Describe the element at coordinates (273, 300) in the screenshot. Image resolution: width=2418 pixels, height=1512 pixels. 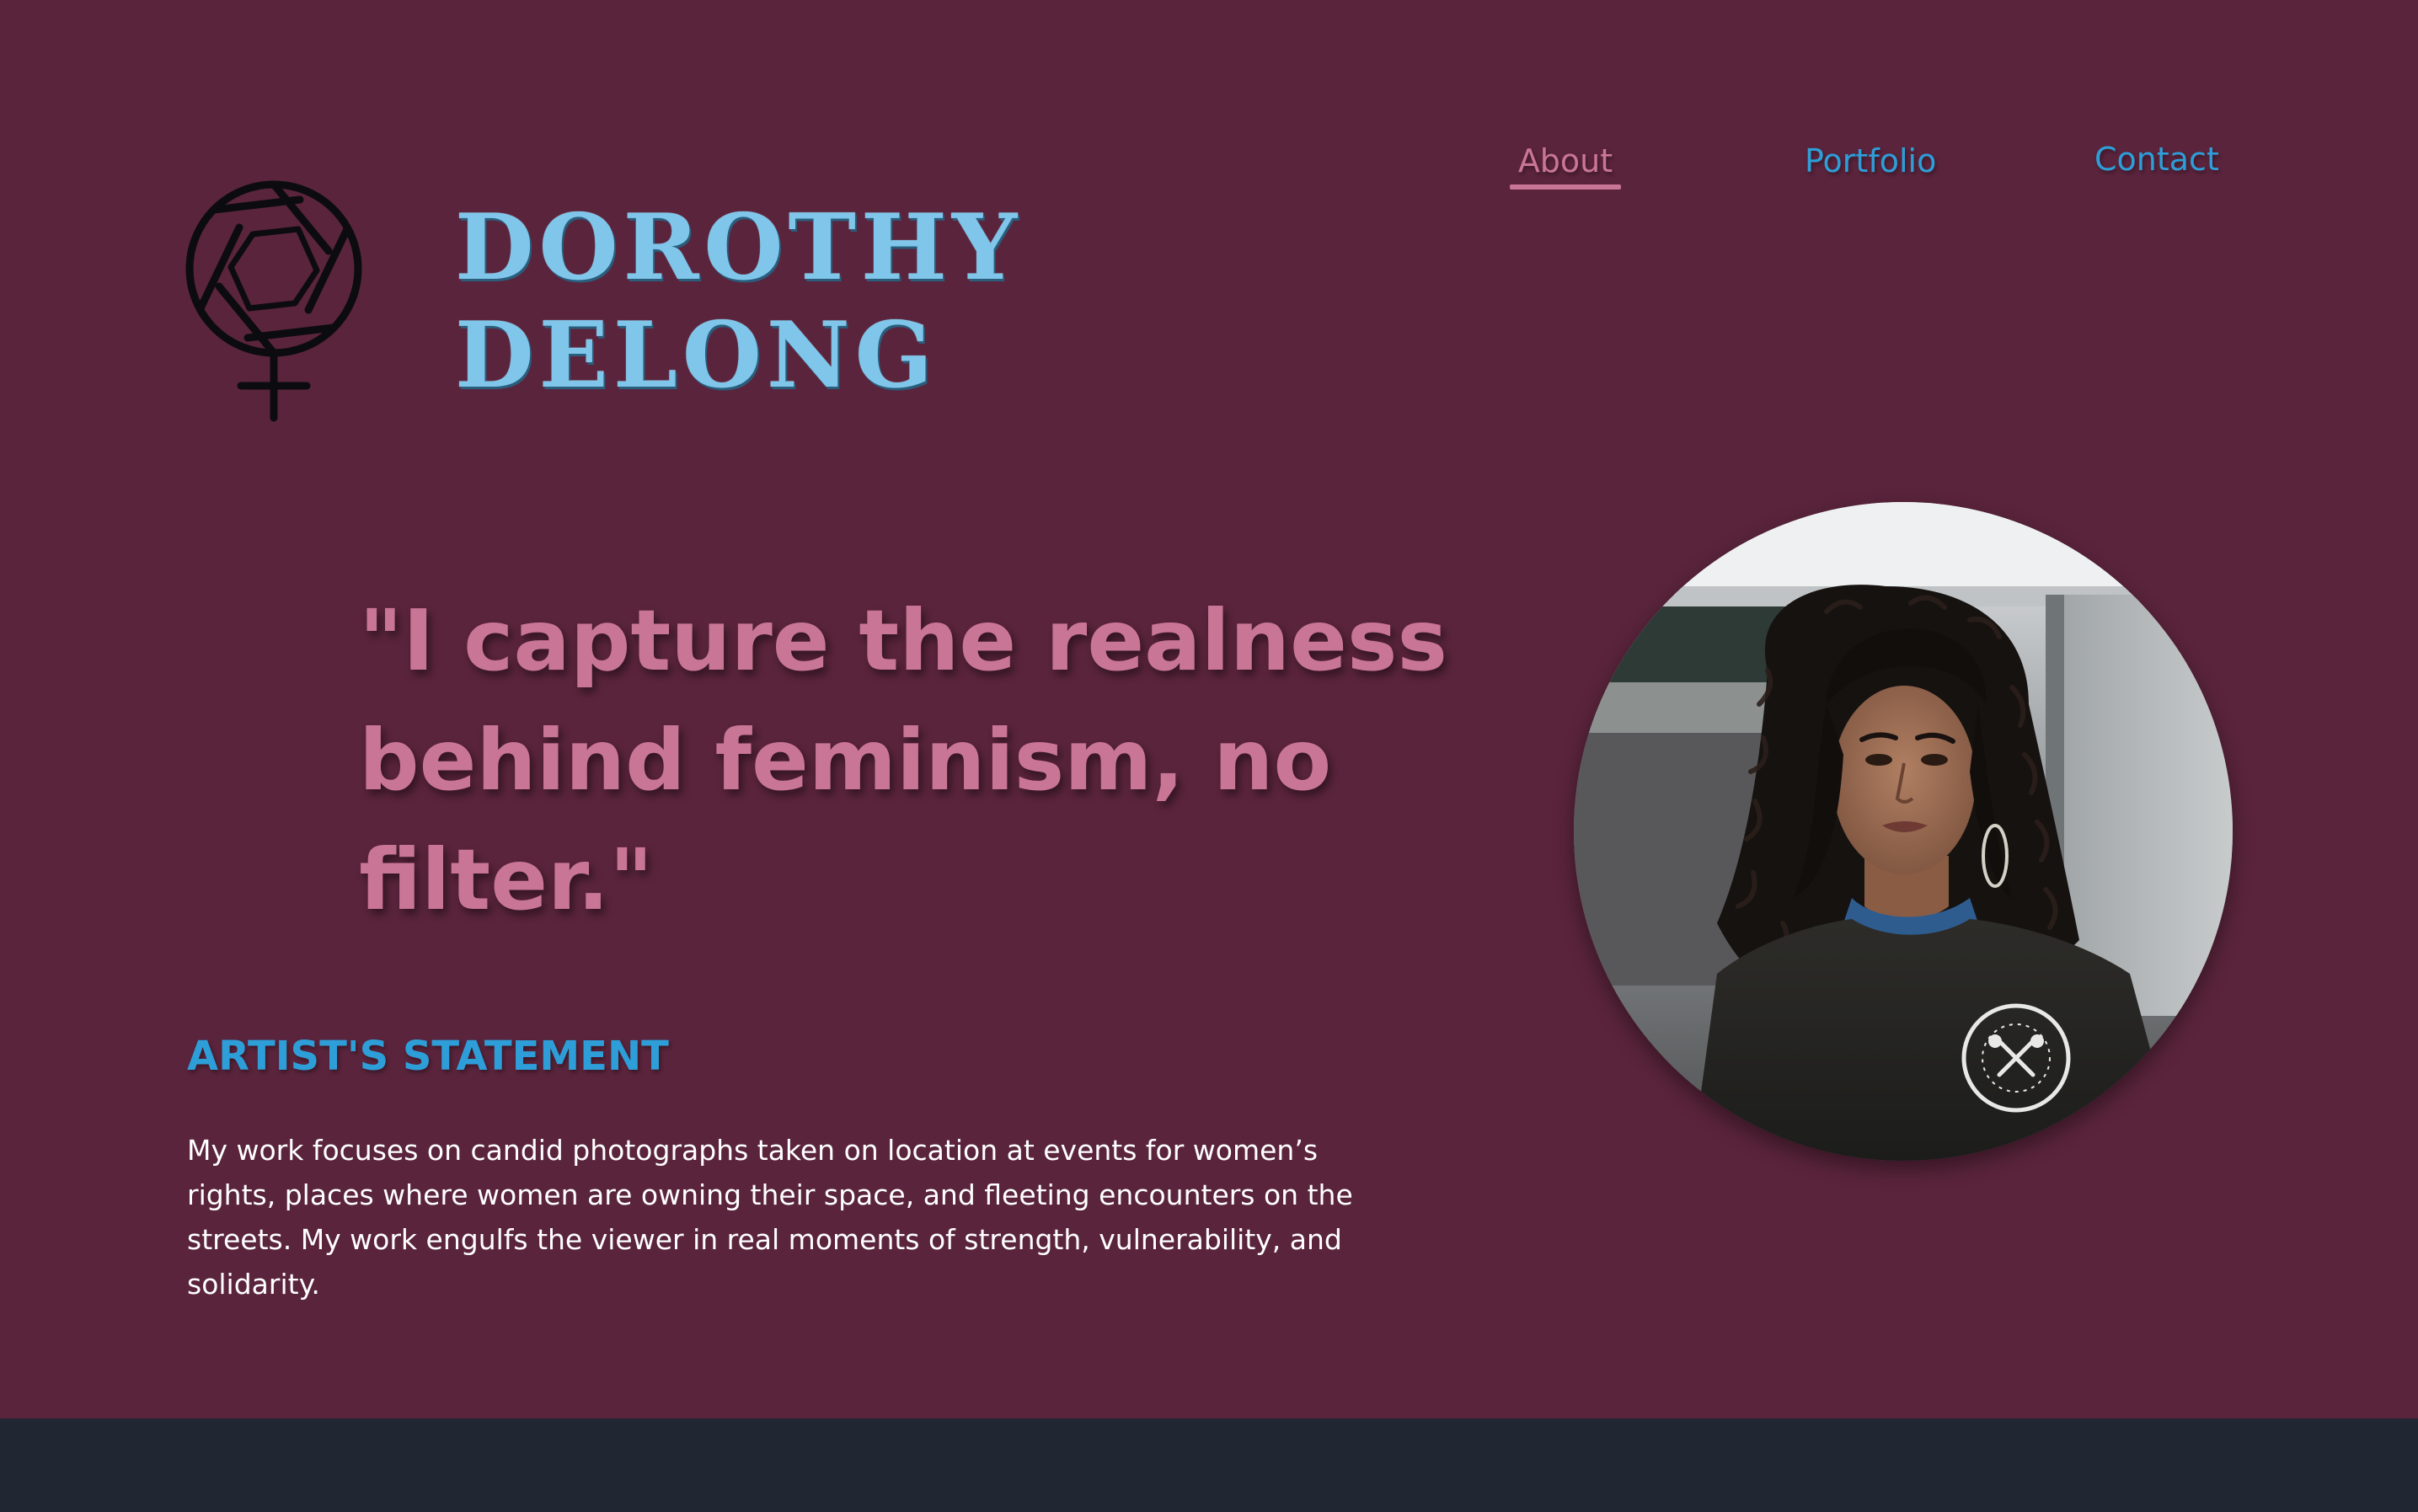
I see `aperture-venus-icon` at that location.